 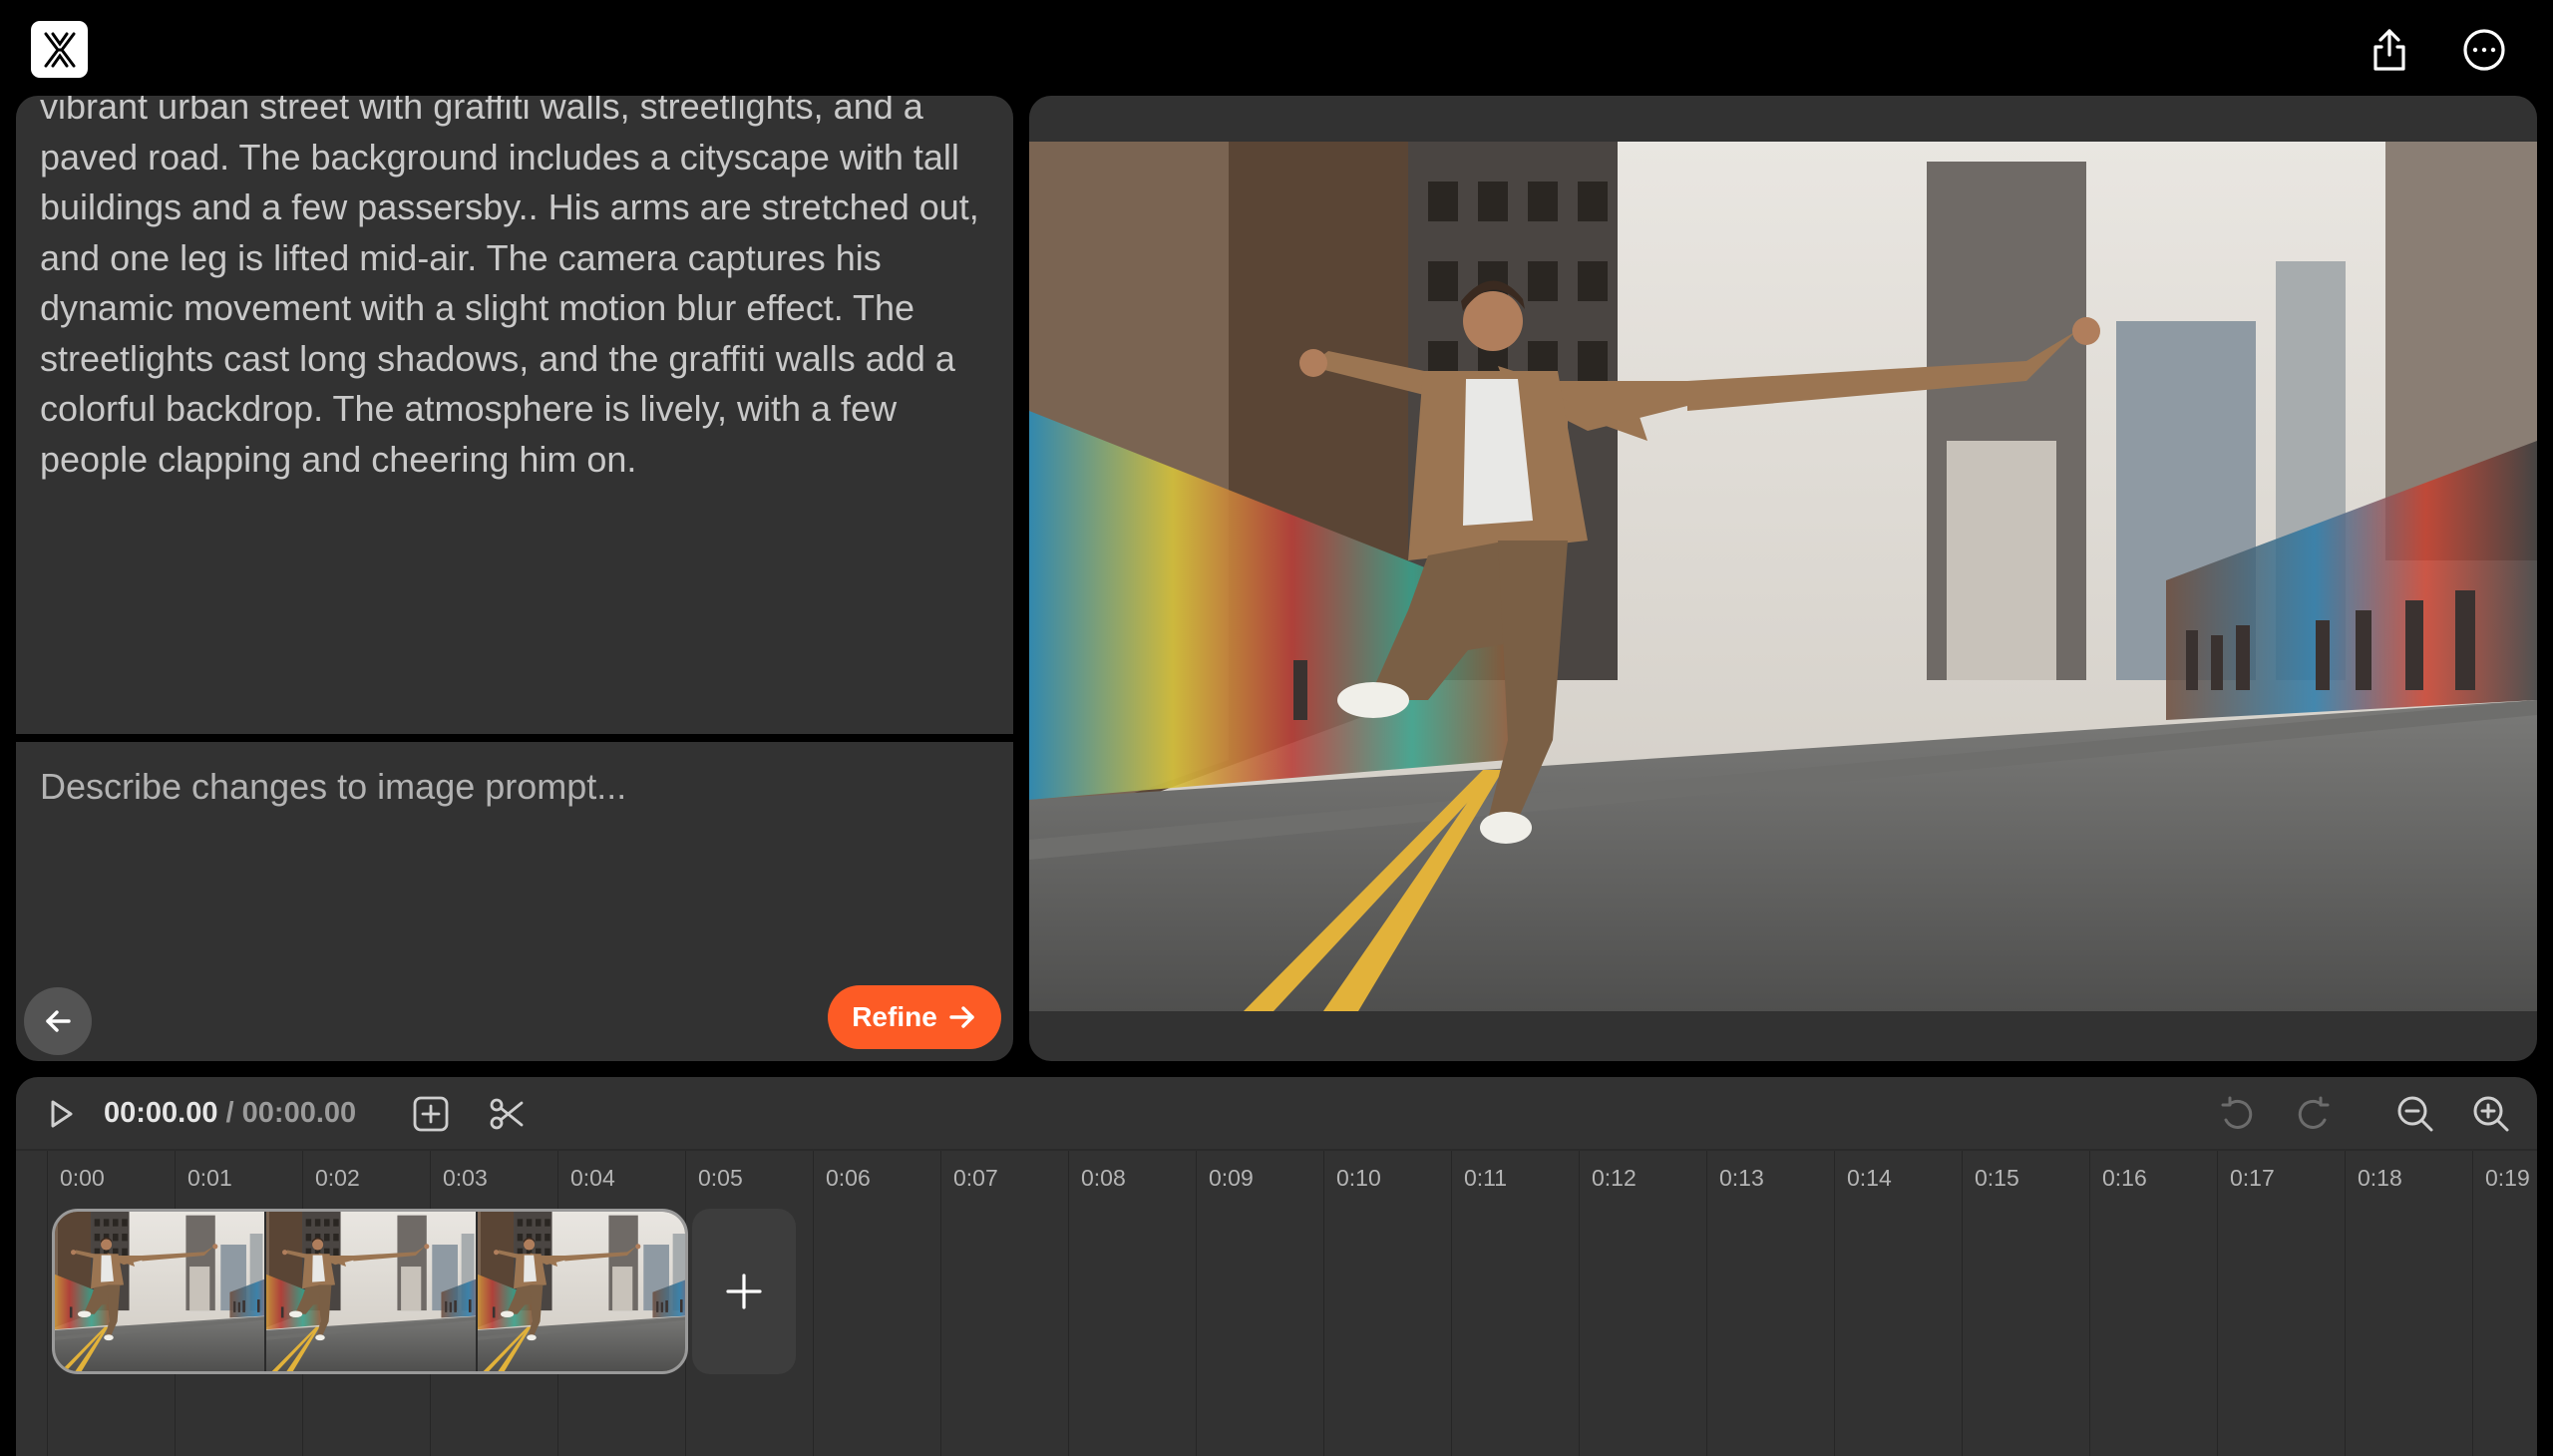 I want to click on zoom-out-icon, so click(x=2415, y=1114).